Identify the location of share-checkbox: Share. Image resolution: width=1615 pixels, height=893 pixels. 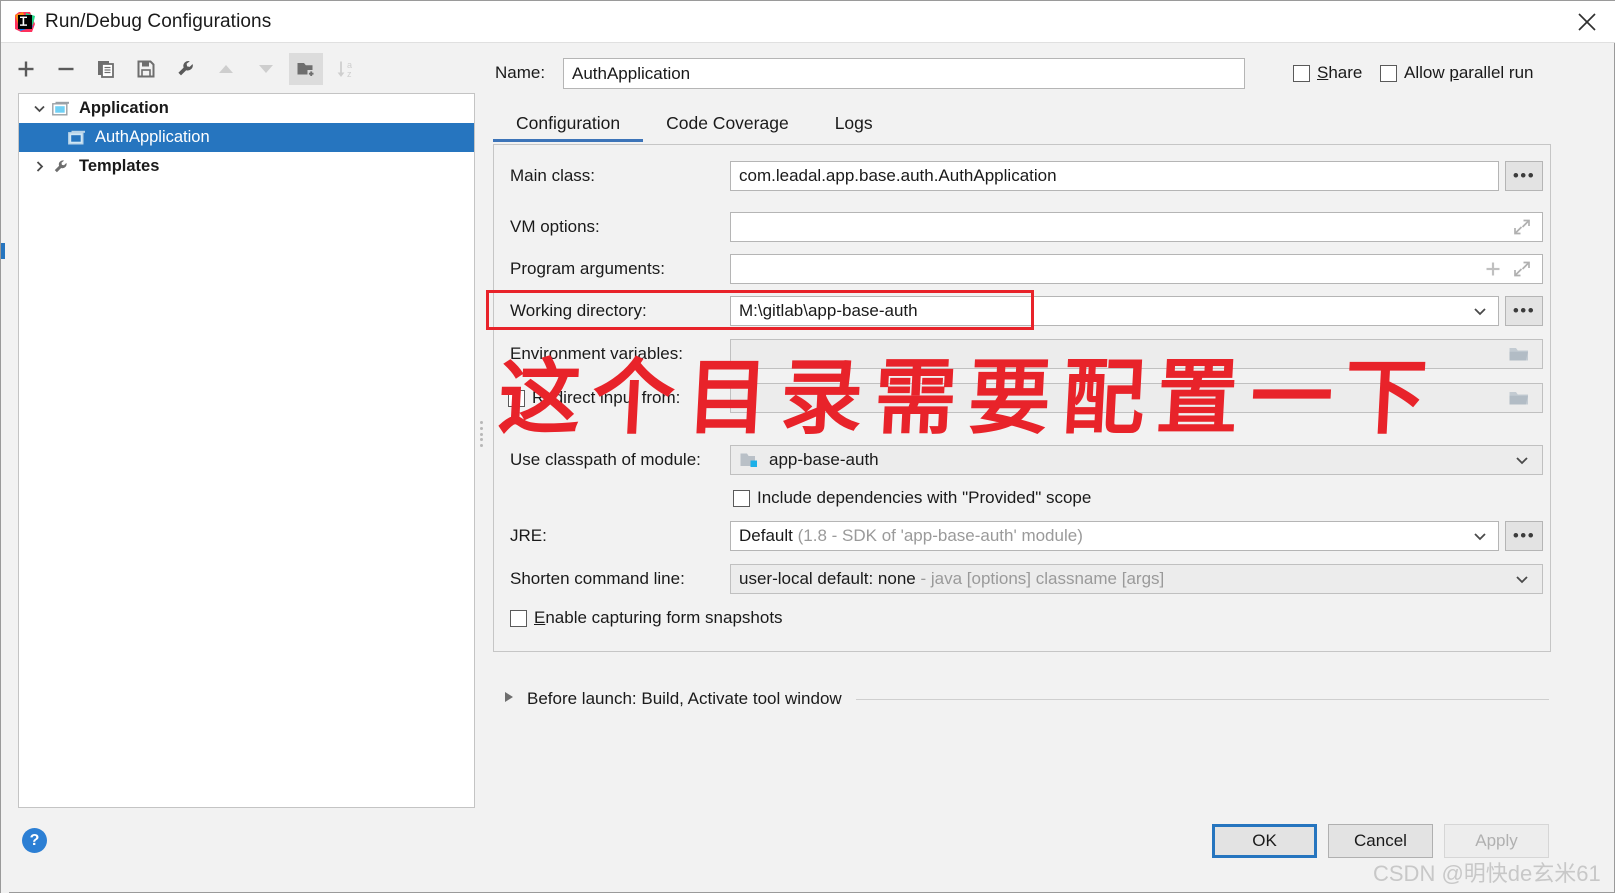
(1327, 73).